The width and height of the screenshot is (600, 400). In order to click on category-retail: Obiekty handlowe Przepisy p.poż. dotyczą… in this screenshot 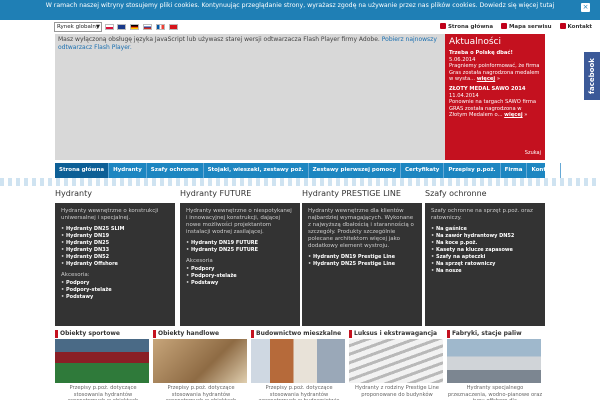, I will do `click(201, 365)`.